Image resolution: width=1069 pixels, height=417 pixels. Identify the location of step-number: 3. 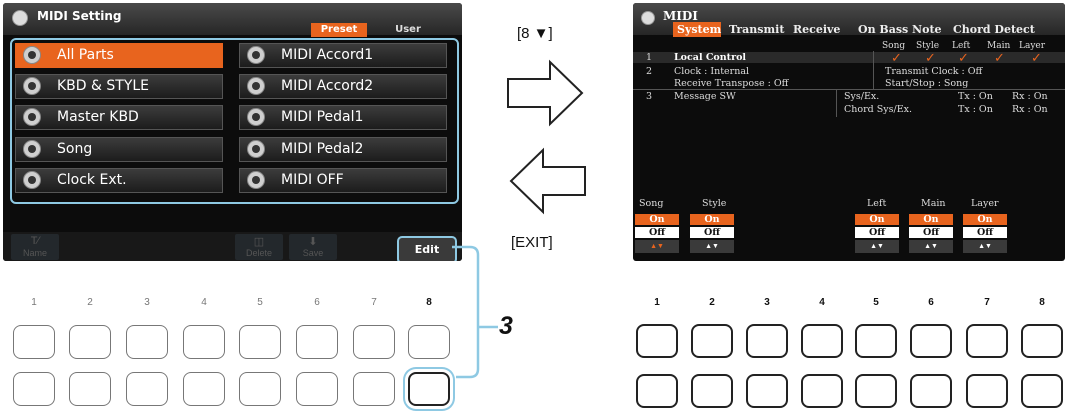
(506, 326).